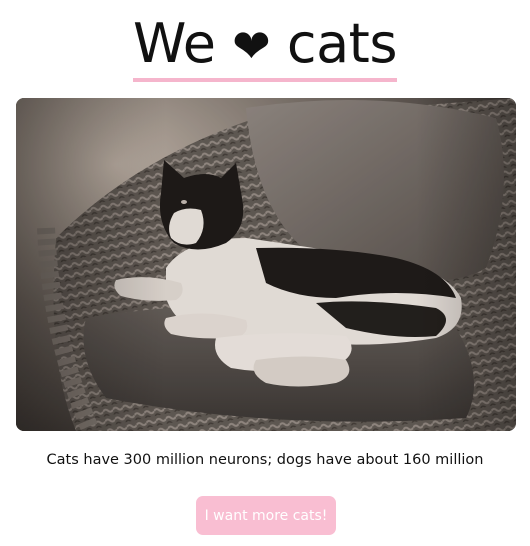  Describe the element at coordinates (266, 515) in the screenshot. I see `more-cats-button: I want more cats!` at that location.